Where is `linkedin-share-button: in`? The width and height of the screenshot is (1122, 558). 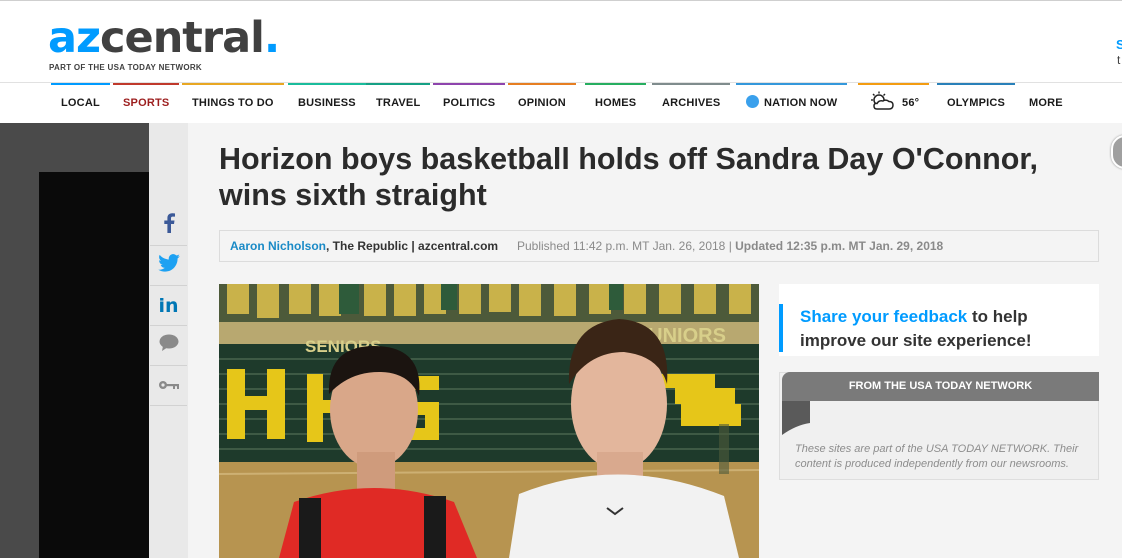 linkedin-share-button: in is located at coordinates (168, 306).